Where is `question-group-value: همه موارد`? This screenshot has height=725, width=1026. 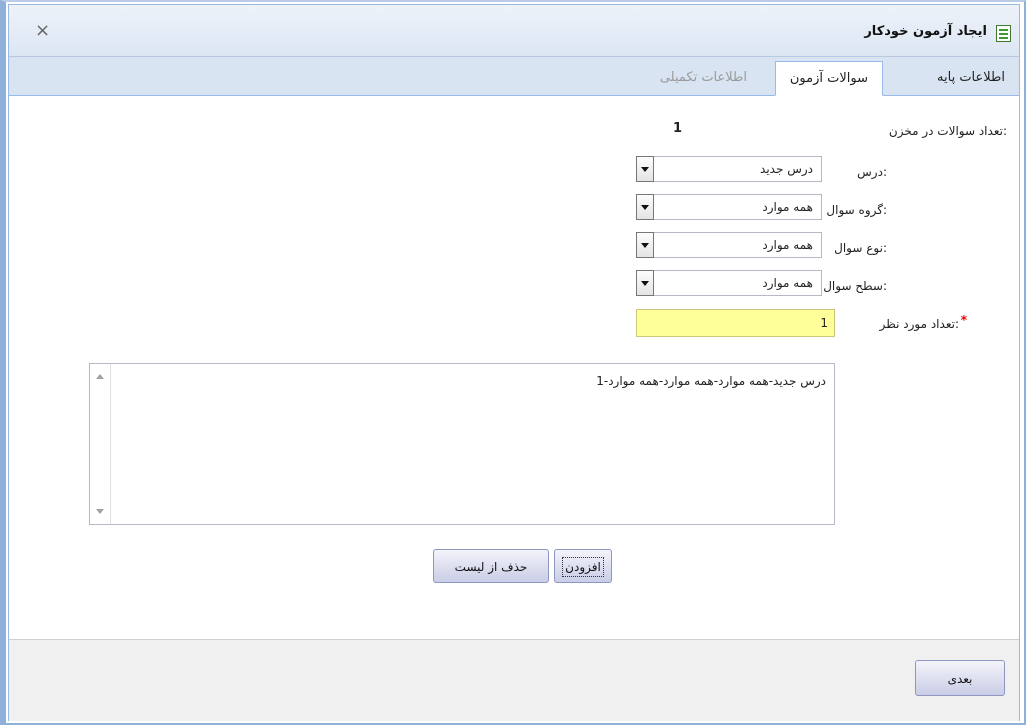 question-group-value: همه موارد is located at coordinates (787, 207).